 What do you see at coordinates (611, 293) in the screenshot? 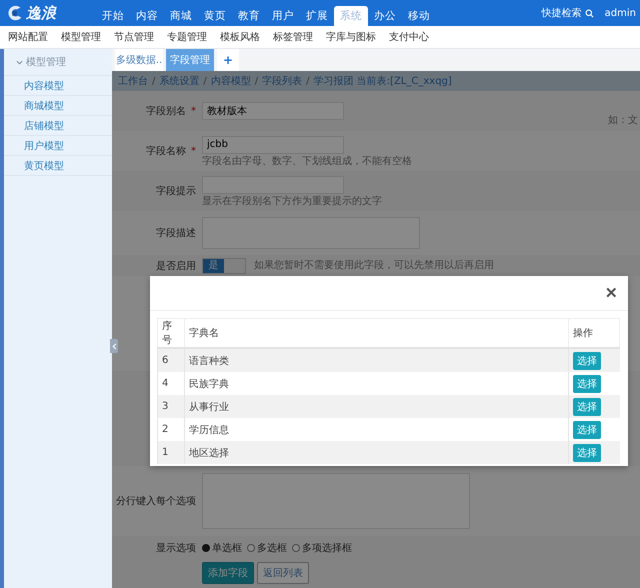
I see `close-button: ✕` at bounding box center [611, 293].